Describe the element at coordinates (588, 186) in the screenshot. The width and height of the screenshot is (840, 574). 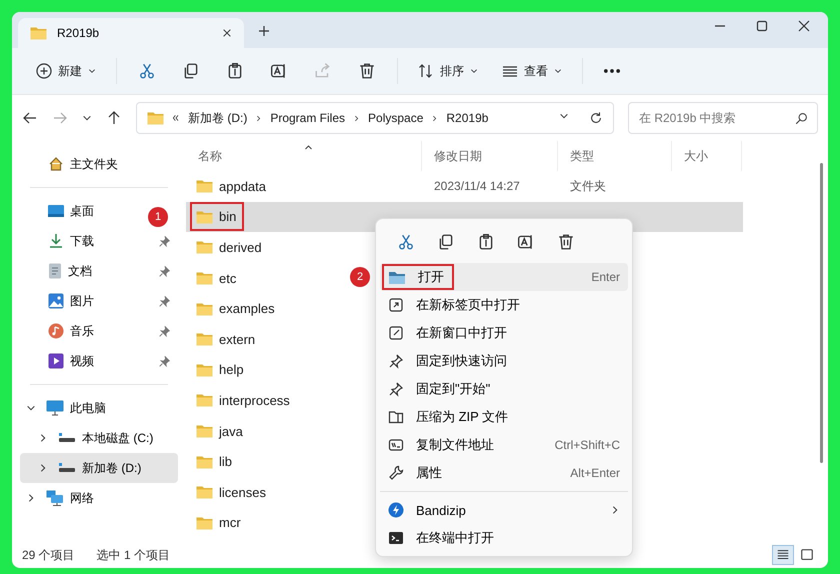
I see `file-type: 文件夹` at that location.